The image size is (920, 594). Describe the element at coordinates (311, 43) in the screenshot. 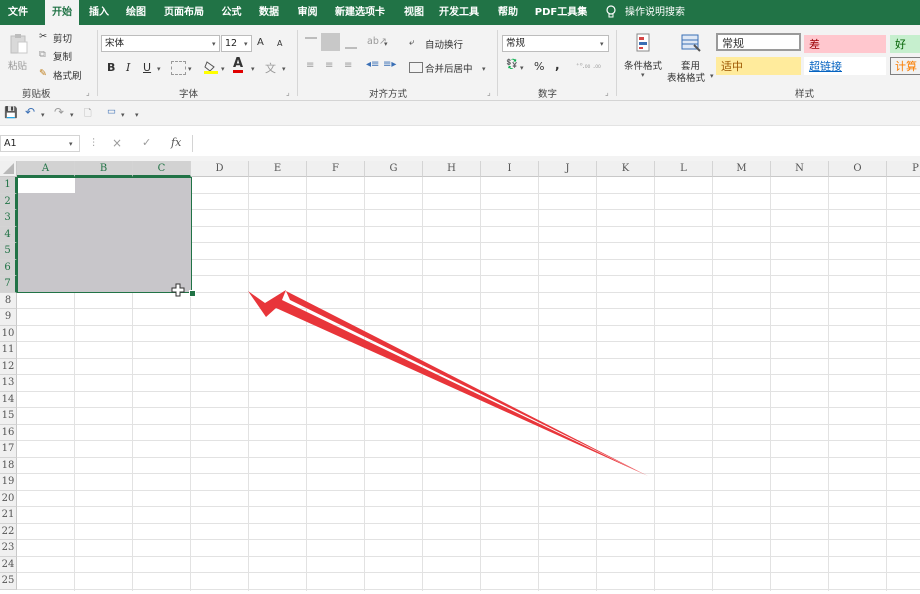

I see `top-align-icon` at that location.